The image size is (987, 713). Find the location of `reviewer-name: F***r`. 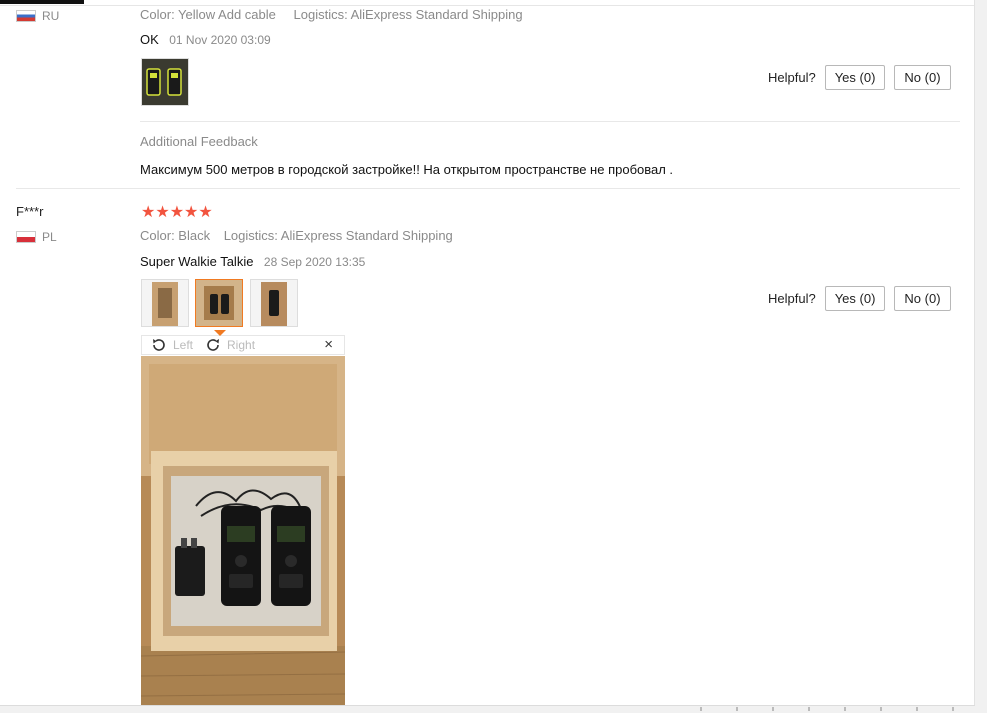

reviewer-name: F***r is located at coordinates (30, 211).